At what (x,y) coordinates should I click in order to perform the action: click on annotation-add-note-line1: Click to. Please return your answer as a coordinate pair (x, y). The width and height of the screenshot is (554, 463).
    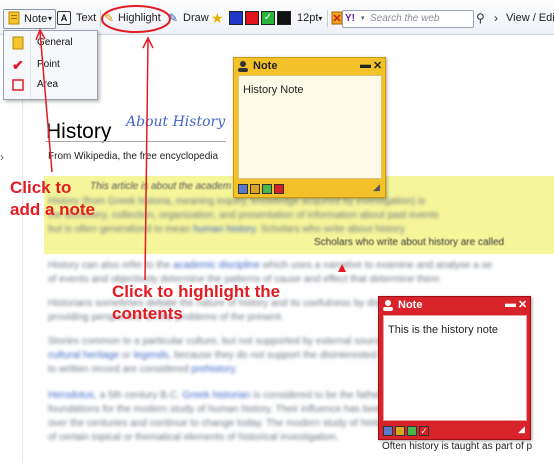
    Looking at the image, I should click on (41, 187).